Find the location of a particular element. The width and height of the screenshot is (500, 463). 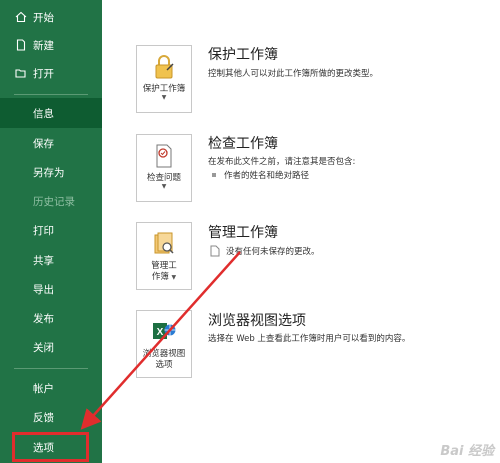

browser-view-options-card-label-line1: 浏览器视图 is located at coordinates (164, 354).